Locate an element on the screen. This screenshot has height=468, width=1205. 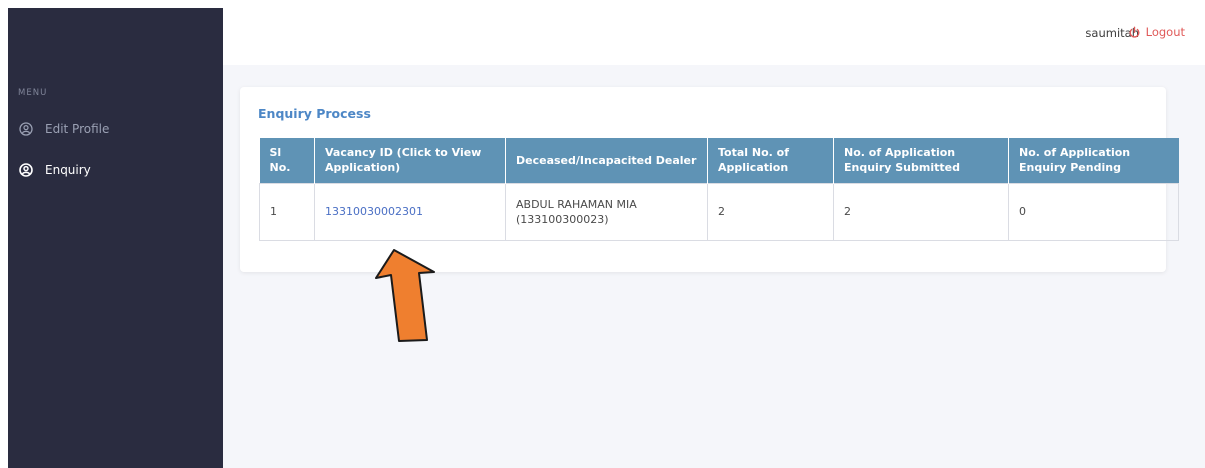
sidebar-item-edit-profile: Edit Profile is located at coordinates (63, 129).